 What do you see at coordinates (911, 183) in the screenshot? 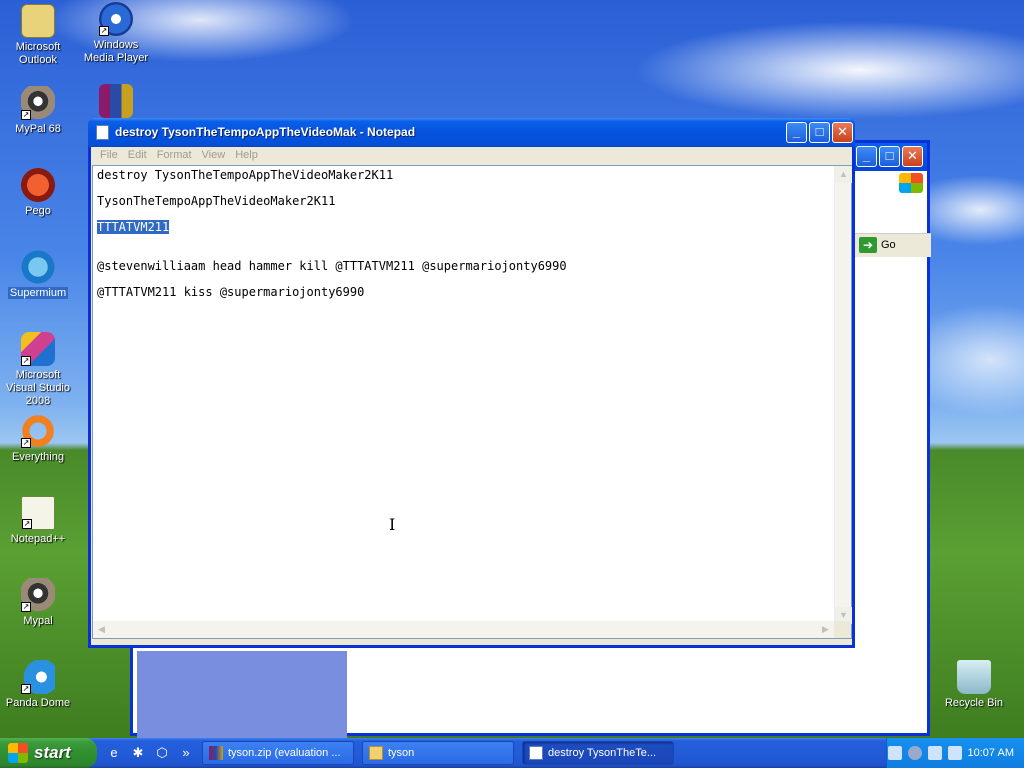
I see `windows-flag-icon` at bounding box center [911, 183].